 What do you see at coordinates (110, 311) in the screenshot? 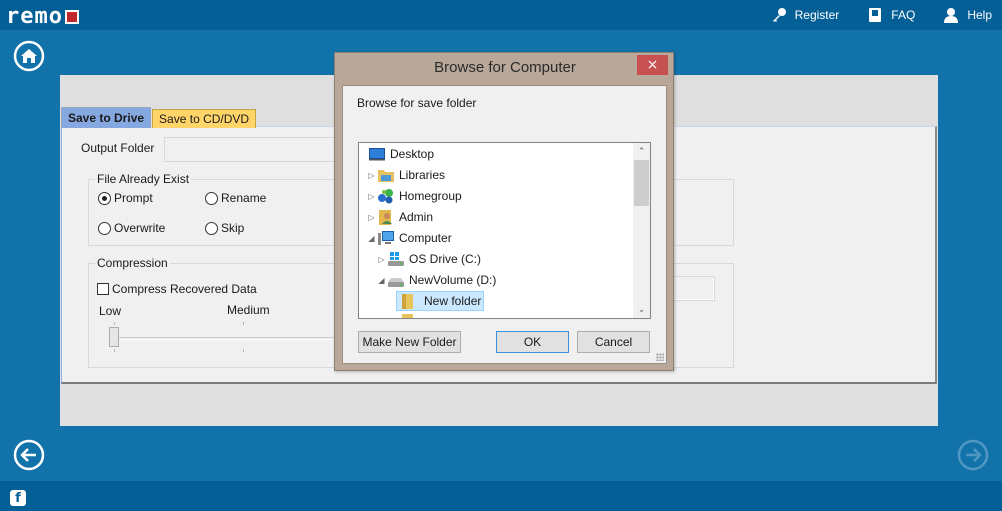
I see `slider-label-low: Low` at bounding box center [110, 311].